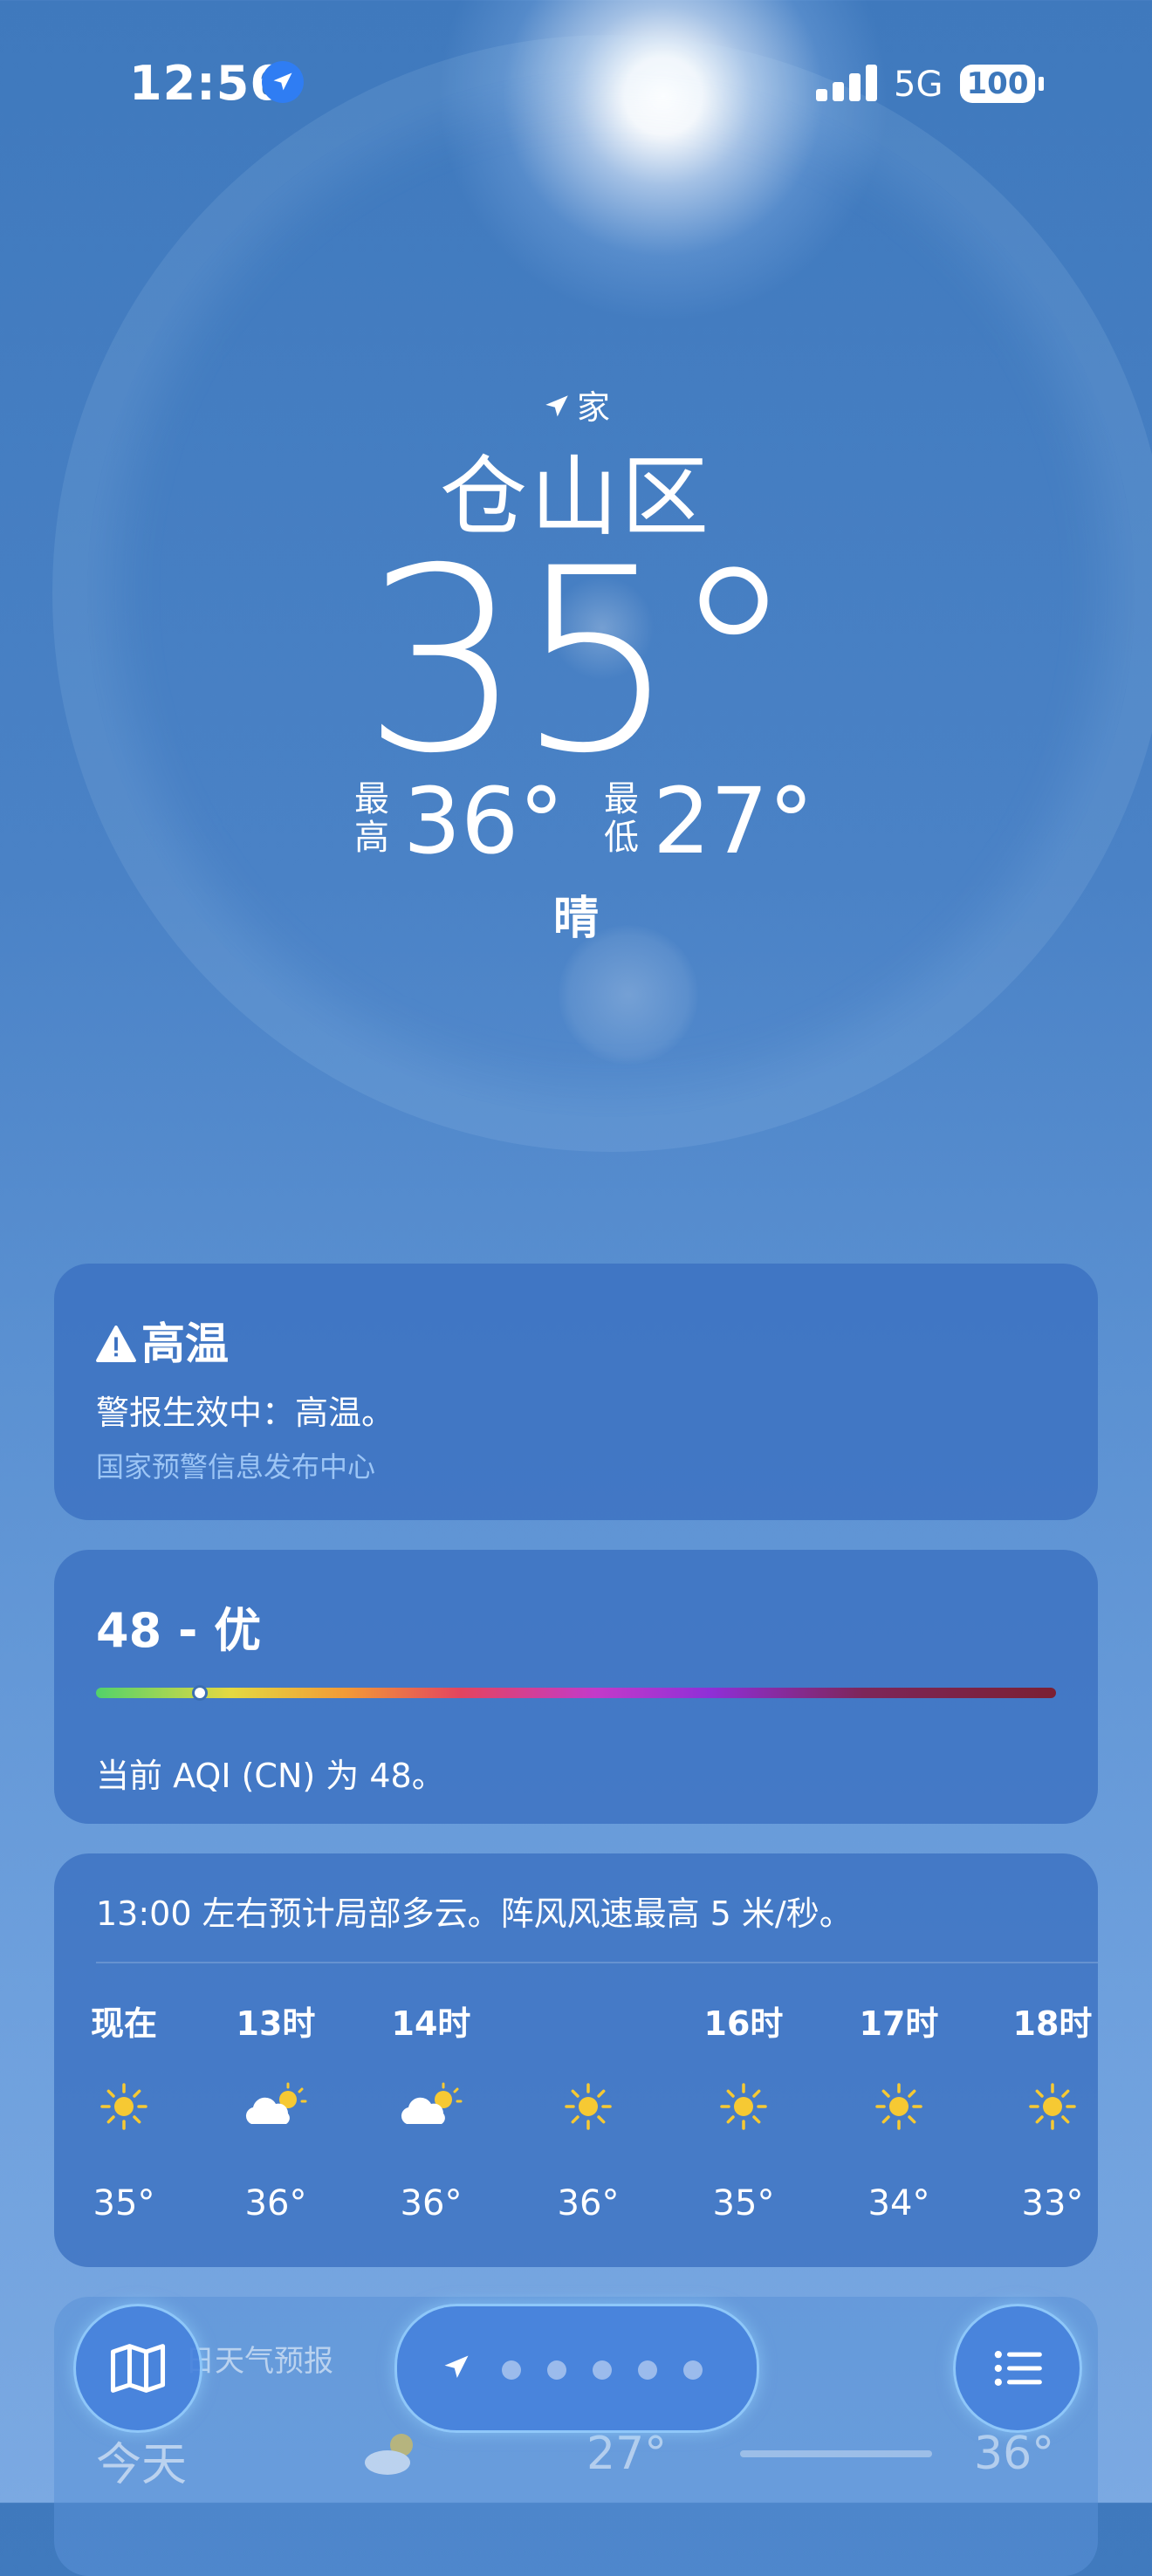 Image resolution: width=1152 pixels, height=2576 pixels. I want to click on warning-icon, so click(116, 1347).